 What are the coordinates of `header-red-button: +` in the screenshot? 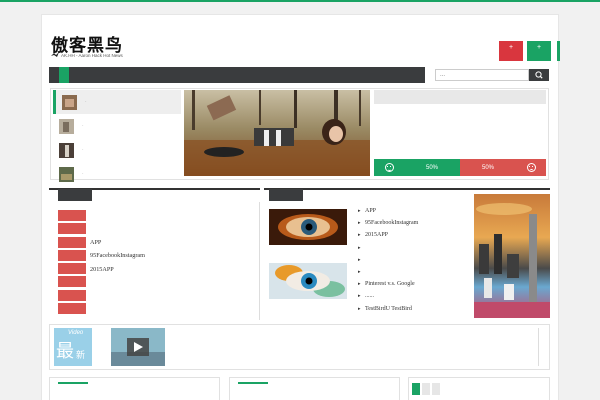 It's located at (511, 51).